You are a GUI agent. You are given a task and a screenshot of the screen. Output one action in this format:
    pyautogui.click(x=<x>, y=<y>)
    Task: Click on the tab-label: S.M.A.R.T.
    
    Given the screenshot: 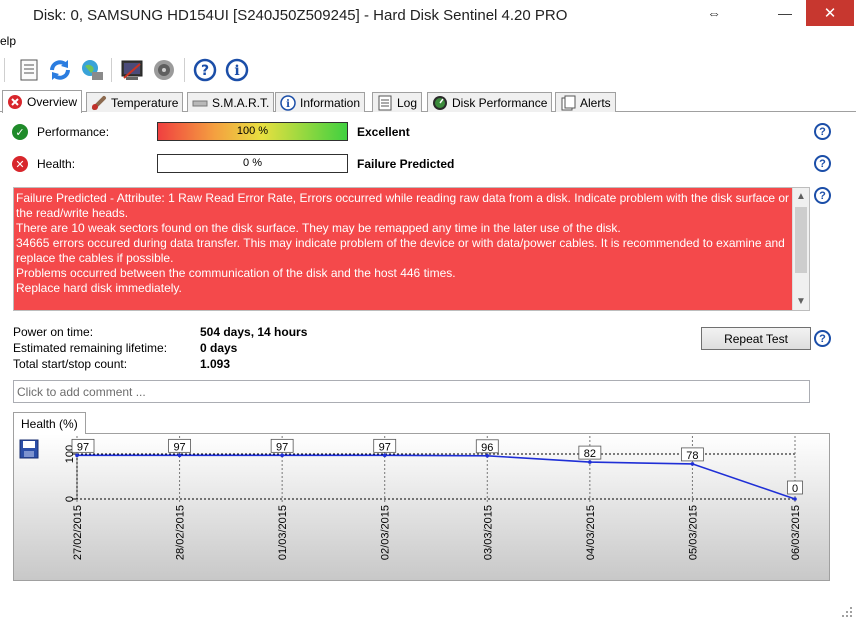 What is the action you would take?
    pyautogui.click(x=241, y=102)
    